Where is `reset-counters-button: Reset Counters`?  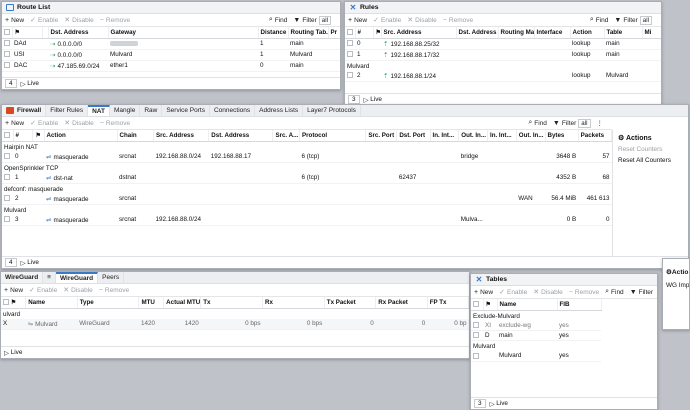 reset-counters-button: Reset Counters is located at coordinates (650, 149).